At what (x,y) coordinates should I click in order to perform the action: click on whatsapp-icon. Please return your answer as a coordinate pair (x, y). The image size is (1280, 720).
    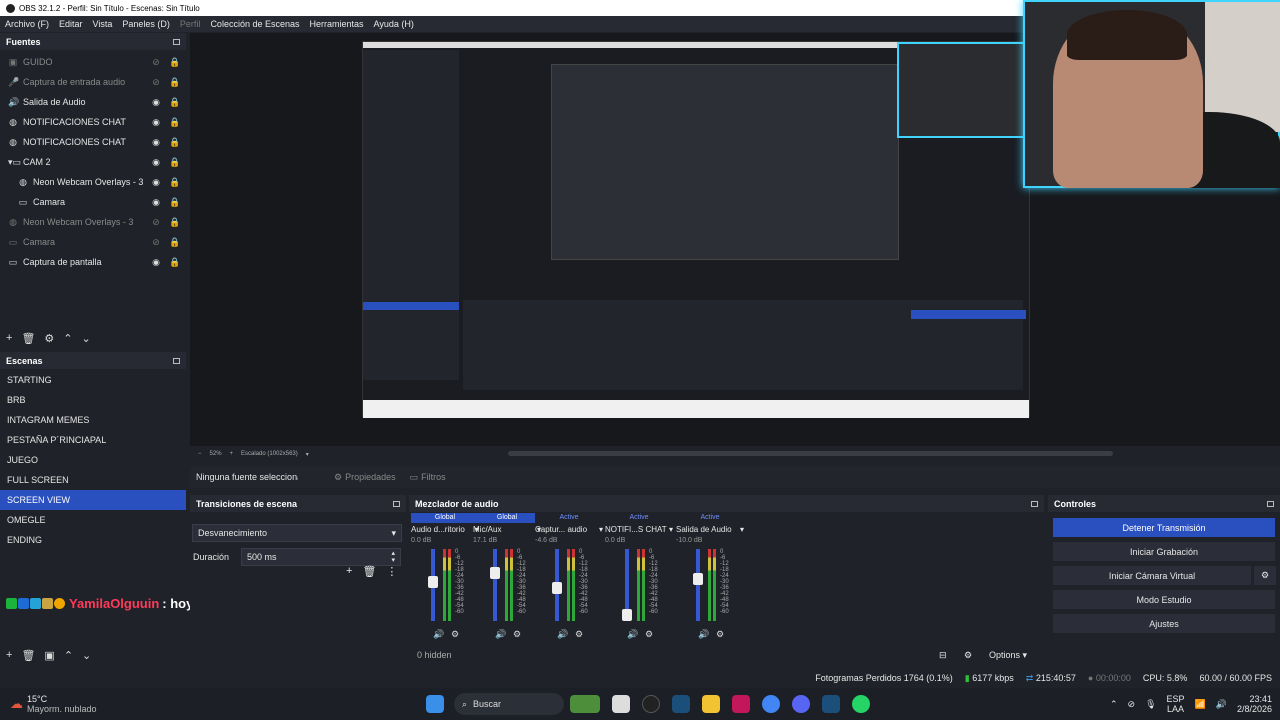
    Looking at the image, I should click on (861, 704).